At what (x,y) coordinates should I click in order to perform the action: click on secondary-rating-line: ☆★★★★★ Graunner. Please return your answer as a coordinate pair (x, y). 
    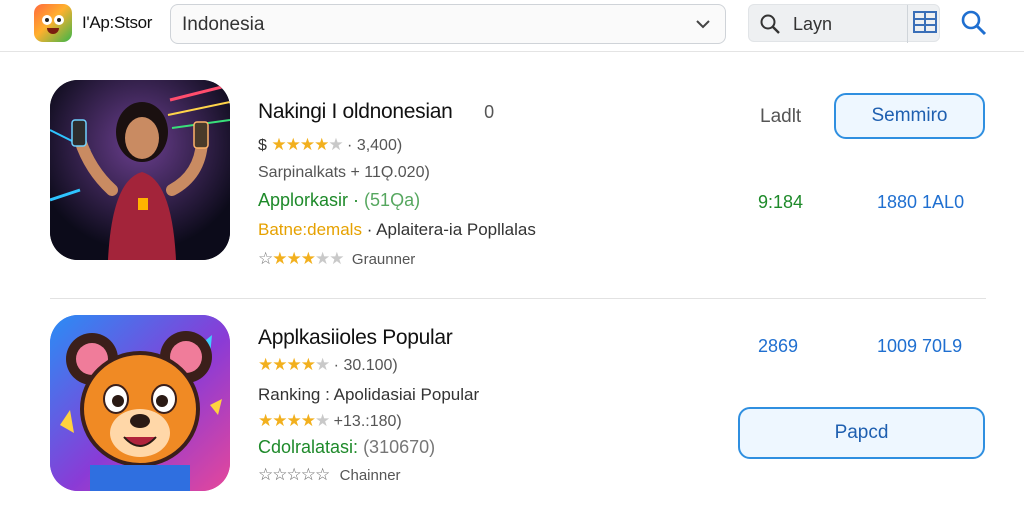
    Looking at the image, I should click on (336, 259).